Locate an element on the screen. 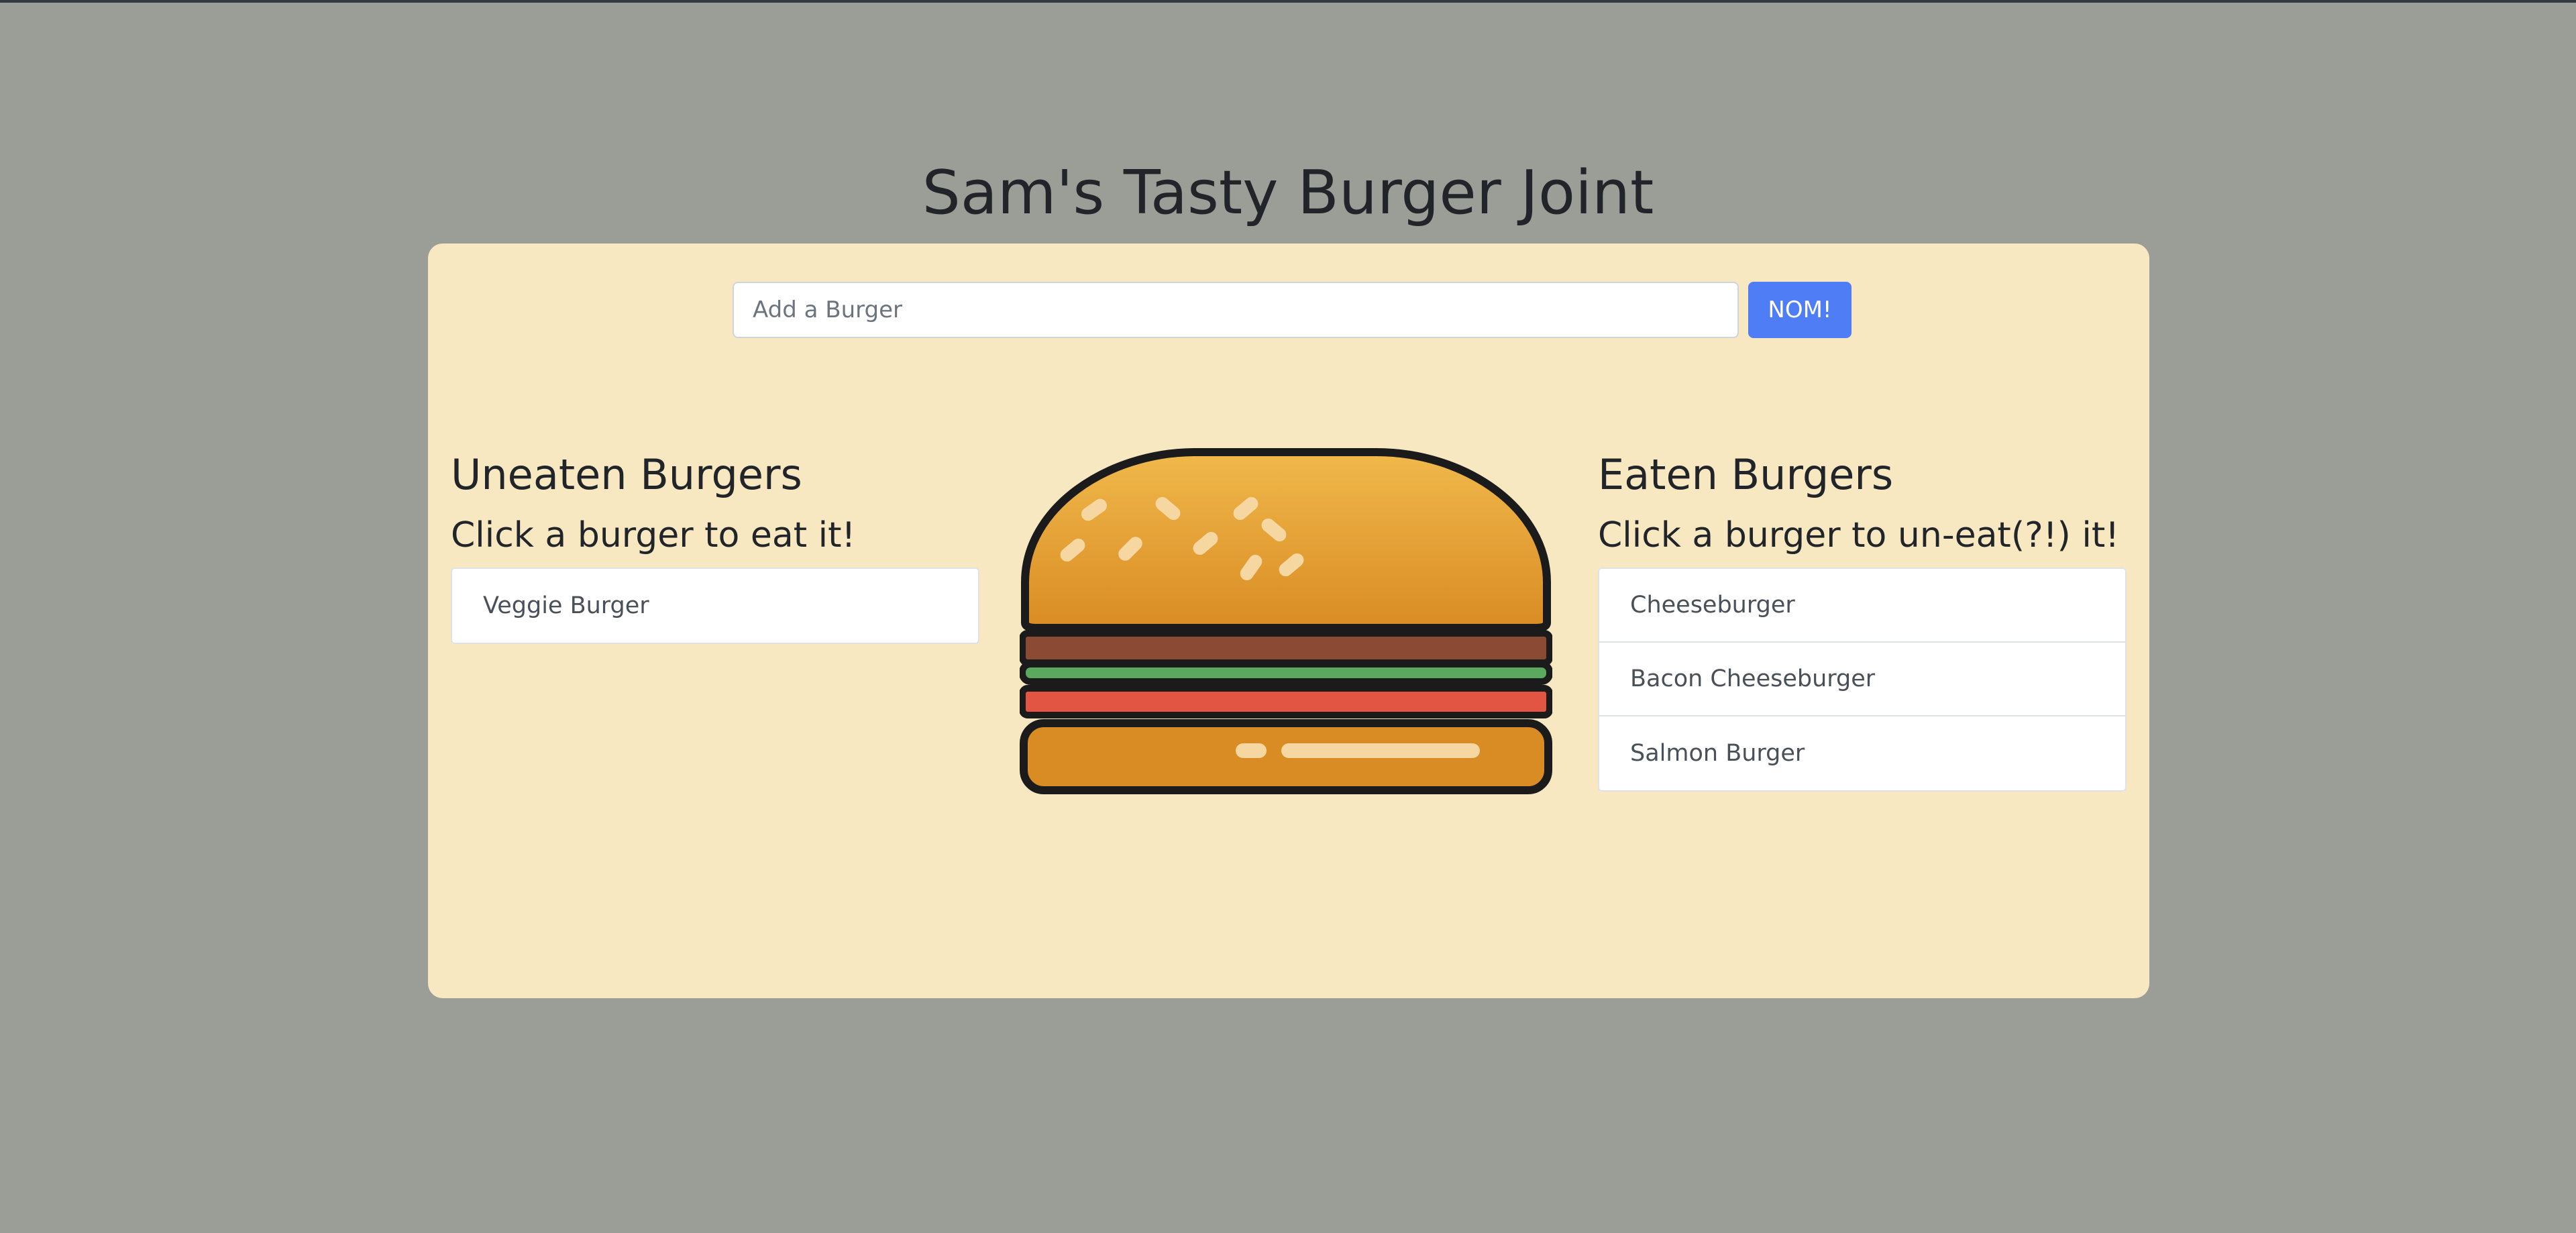 This screenshot has height=1233, width=2576. uneaten-heading: Uneaten Burgers is located at coordinates (626, 474).